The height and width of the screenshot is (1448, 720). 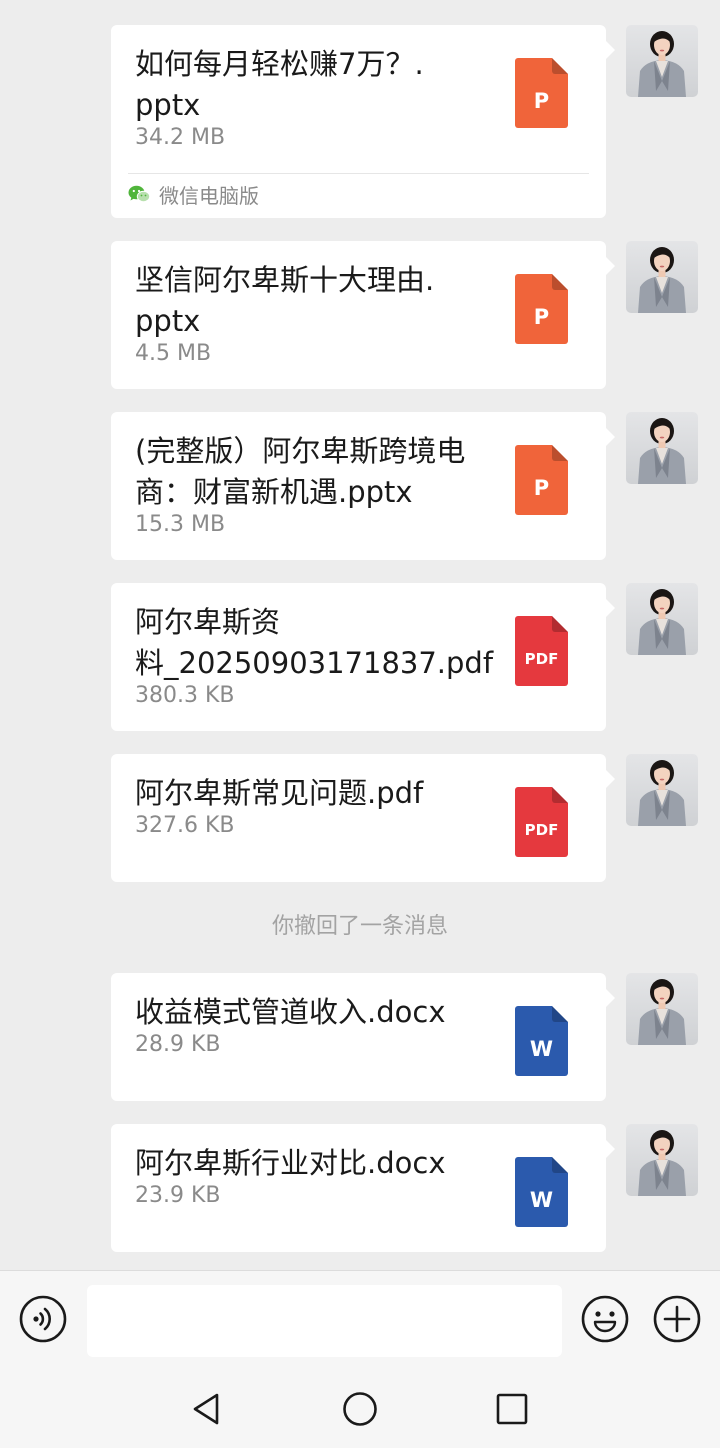 What do you see at coordinates (363, 1037) in the screenshot?
I see `file-message-card: 收益模式管道收入.docx 28.9 KB W` at bounding box center [363, 1037].